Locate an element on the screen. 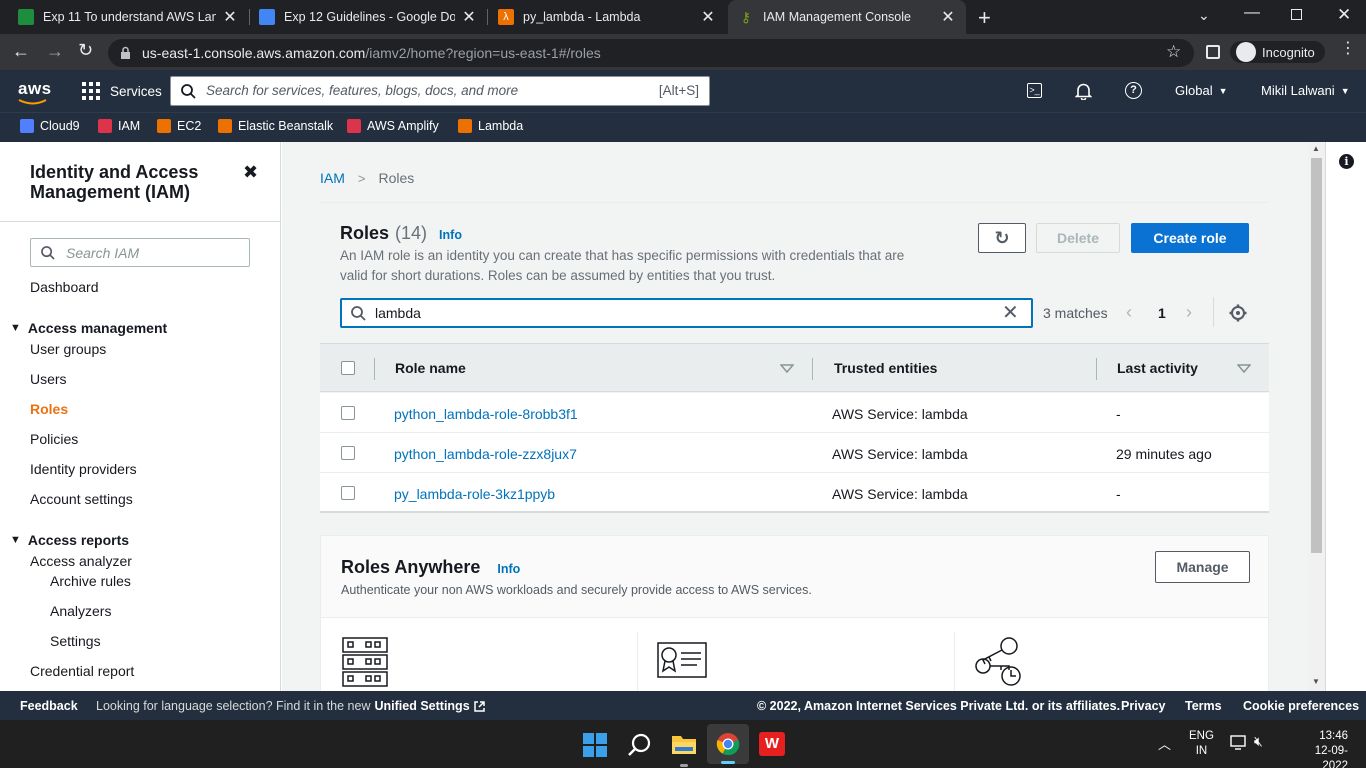 This screenshot has height=774, width=1366. browser-tab-exp11: Exp 11 To understand AWS Lamb ✕ is located at coordinates (128, 17).